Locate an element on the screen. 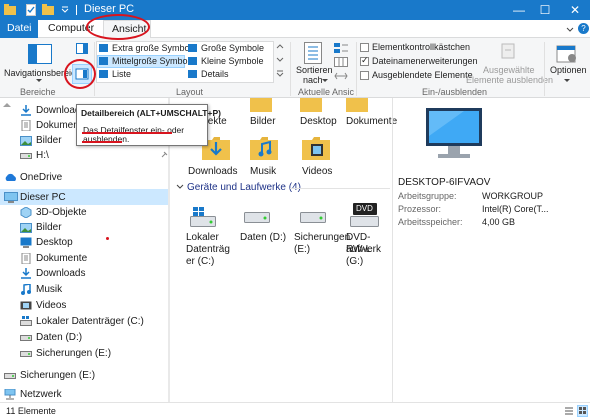 The image size is (590, 420). folder-label: Desktop is located at coordinates (318, 121).